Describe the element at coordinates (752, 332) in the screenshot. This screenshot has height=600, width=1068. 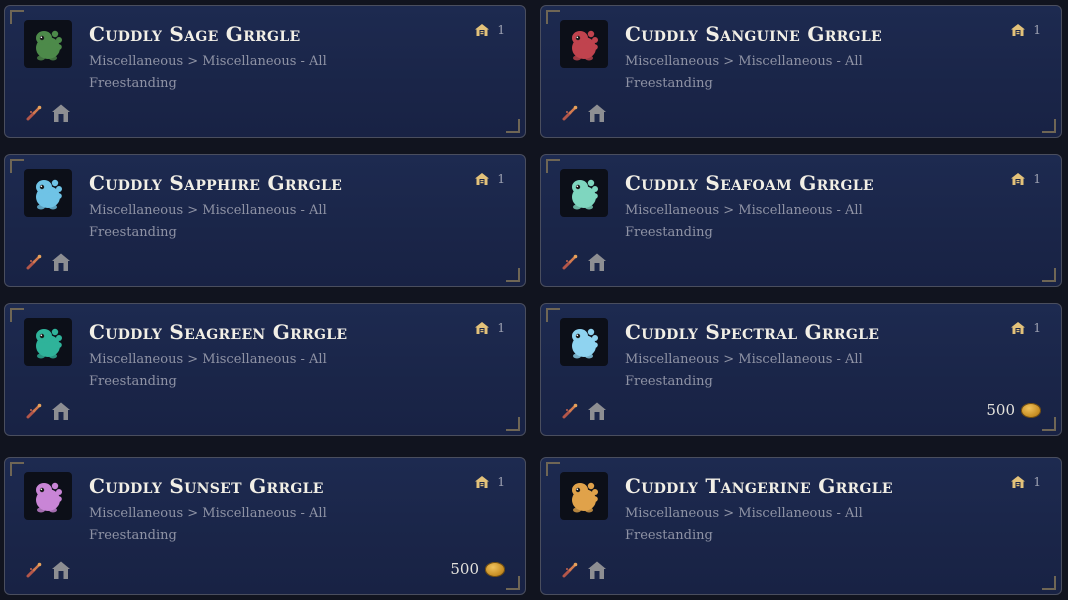
I see `item-title: Cuddly Spectral Grrgle` at that location.